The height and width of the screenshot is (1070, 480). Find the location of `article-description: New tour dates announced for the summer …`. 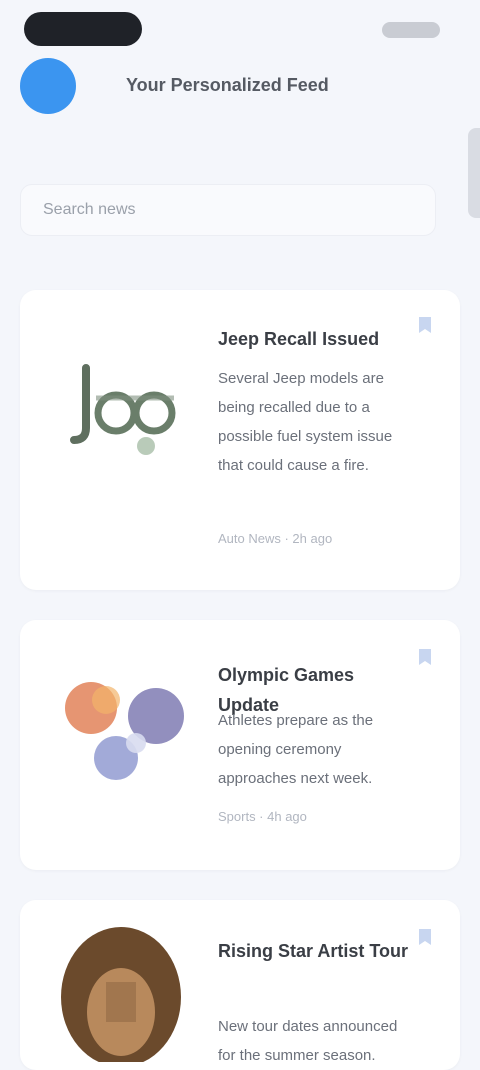

article-description: New tour dates announced for the summer … is located at coordinates (308, 1041).